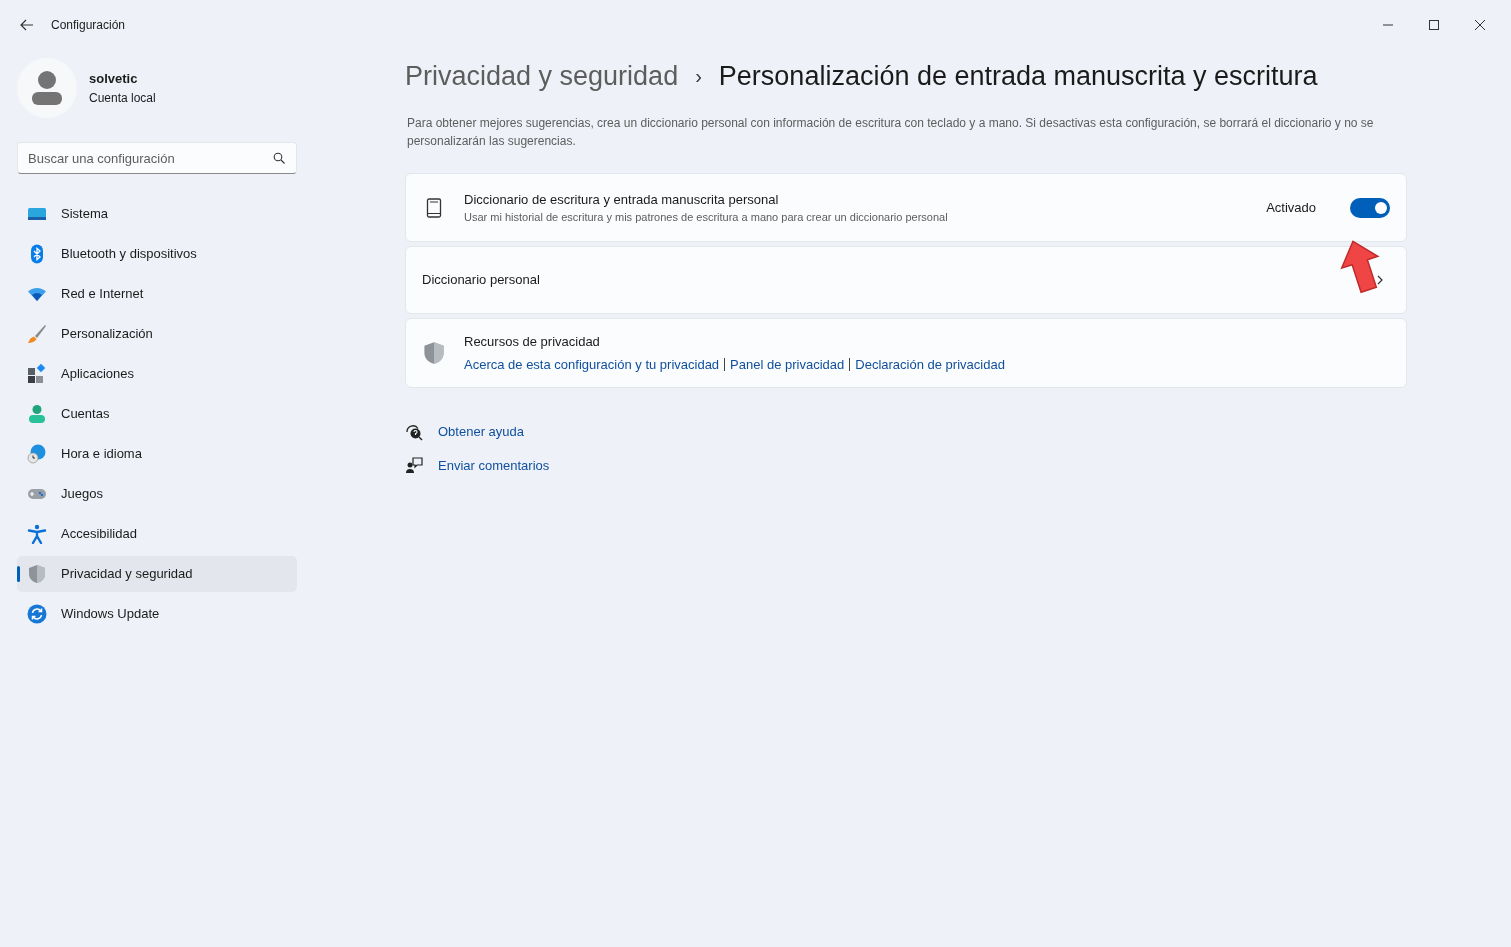  What do you see at coordinates (97, 374) in the screenshot?
I see `sidebar-label: Aplicaciones` at bounding box center [97, 374].